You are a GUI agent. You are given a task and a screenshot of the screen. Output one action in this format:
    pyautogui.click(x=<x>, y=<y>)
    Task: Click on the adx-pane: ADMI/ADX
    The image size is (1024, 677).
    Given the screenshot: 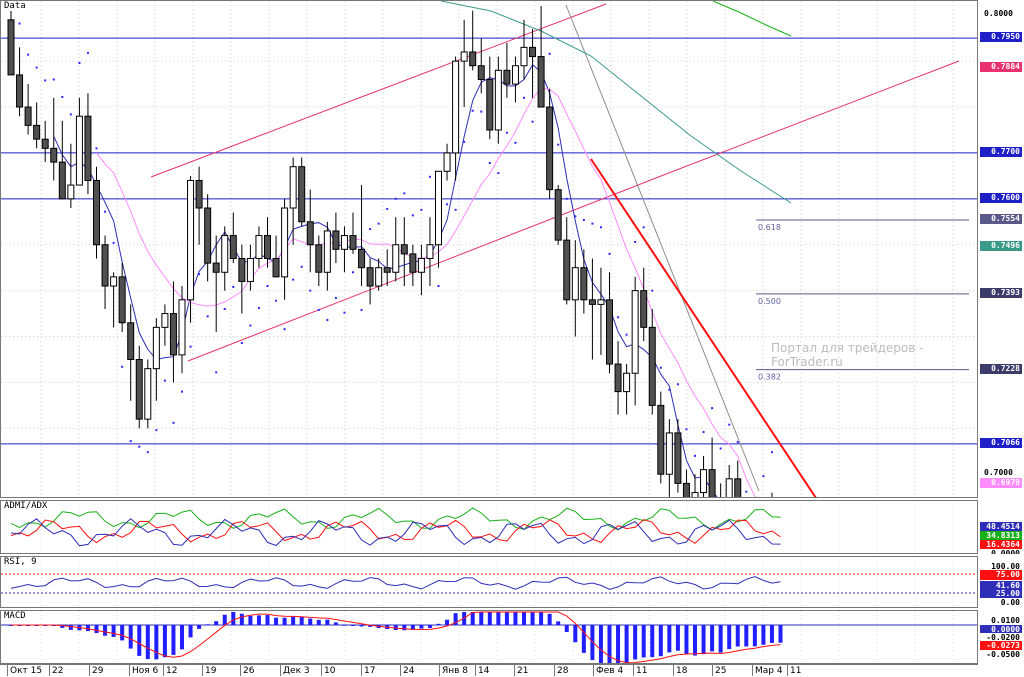 What is the action you would take?
    pyautogui.click(x=489, y=527)
    